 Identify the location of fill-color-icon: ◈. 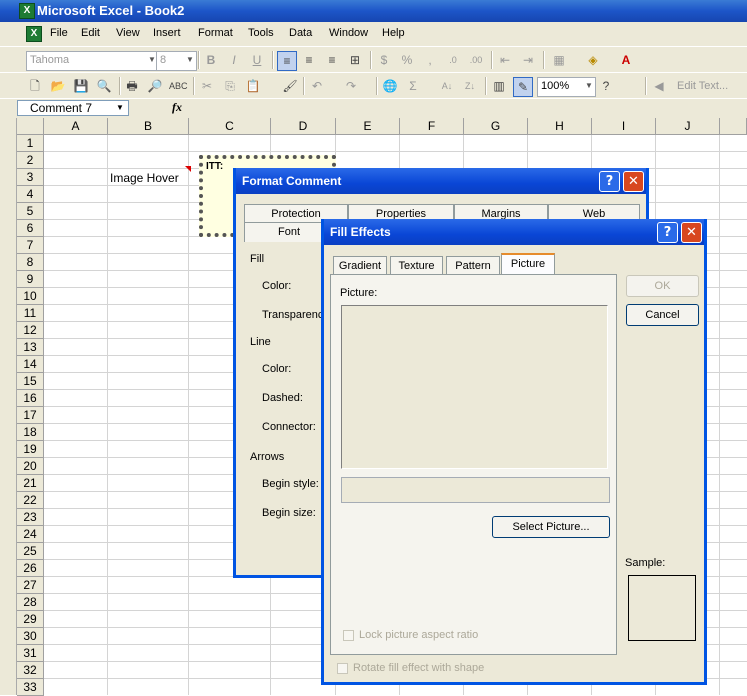
(593, 60).